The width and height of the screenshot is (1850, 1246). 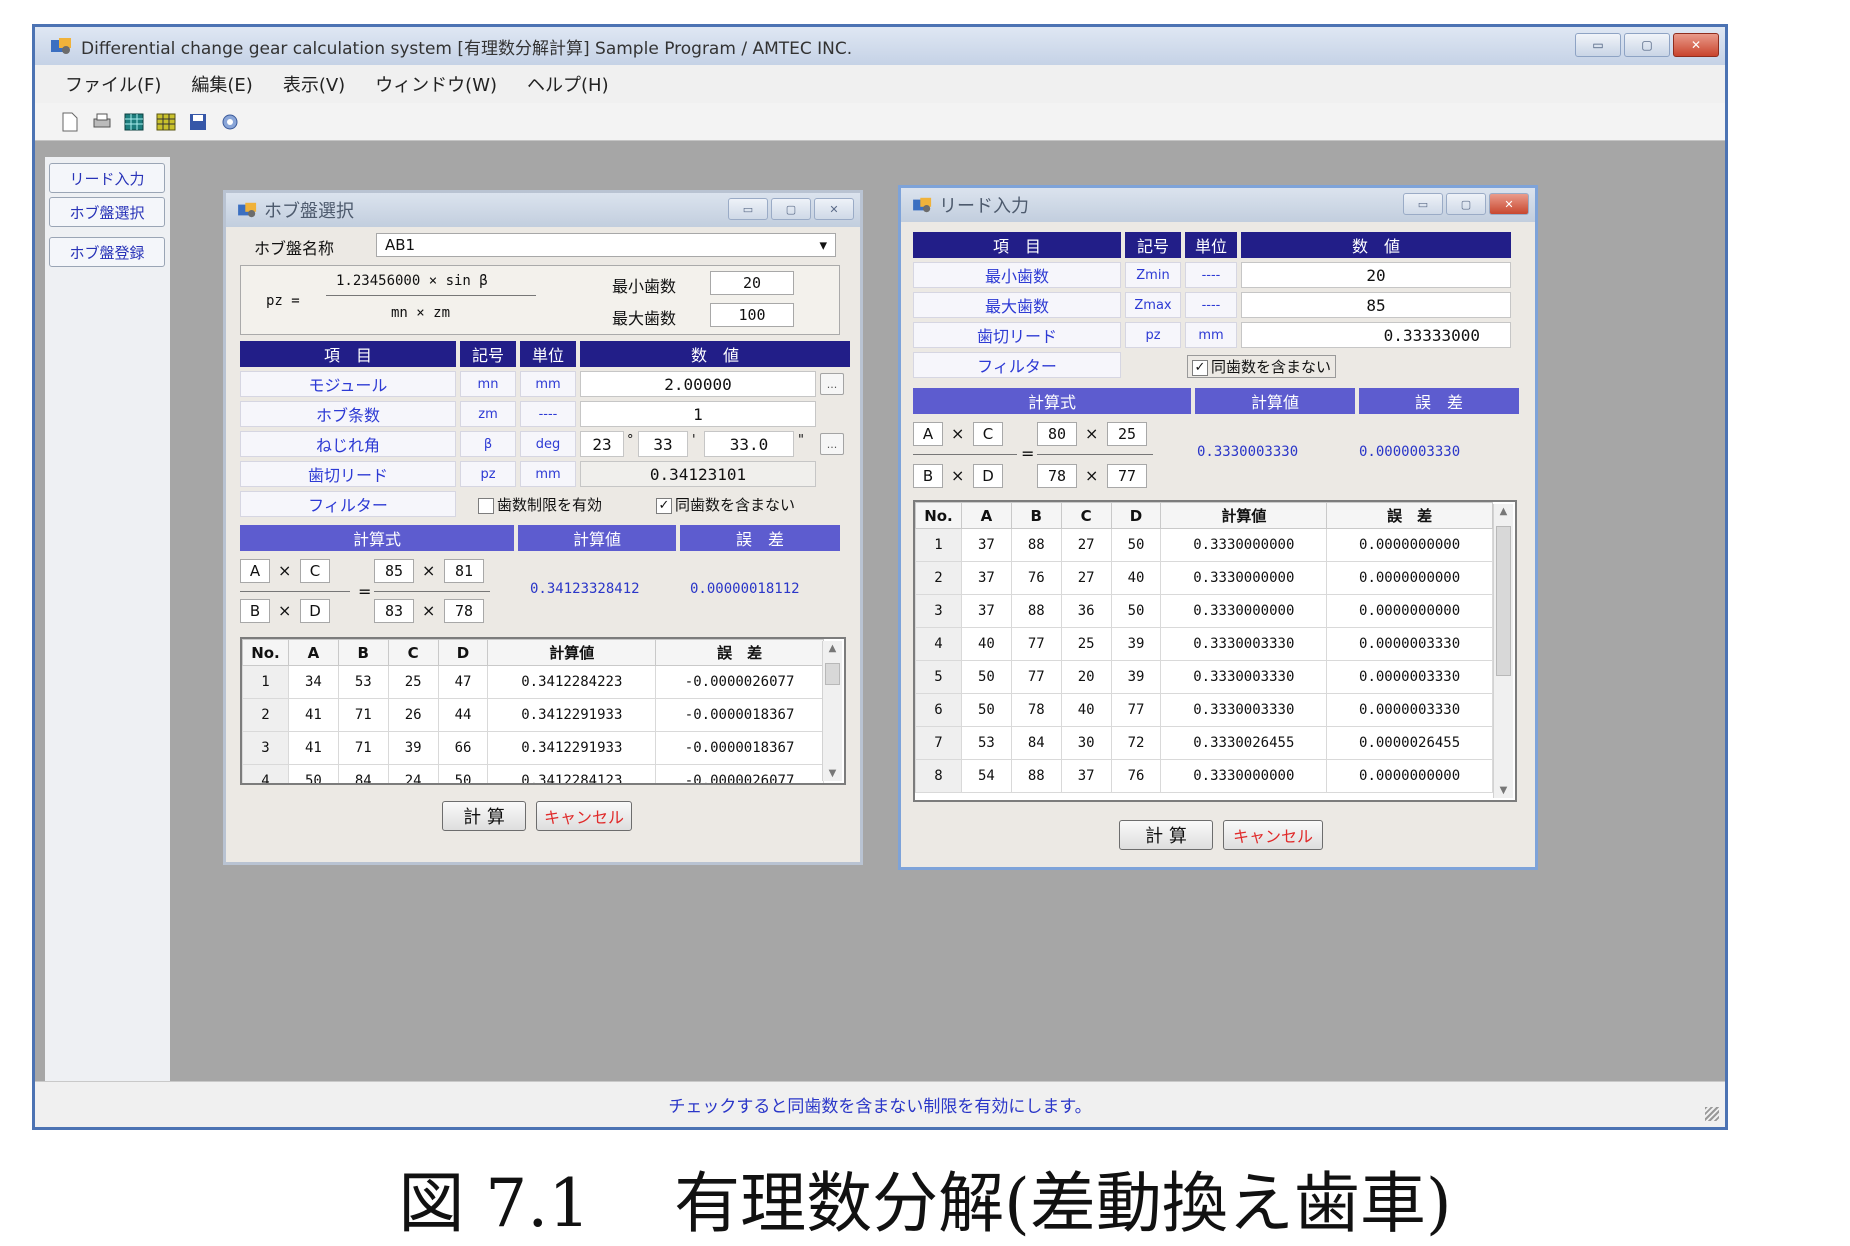 I want to click on menu-edit: 編集(E), so click(x=221, y=84).